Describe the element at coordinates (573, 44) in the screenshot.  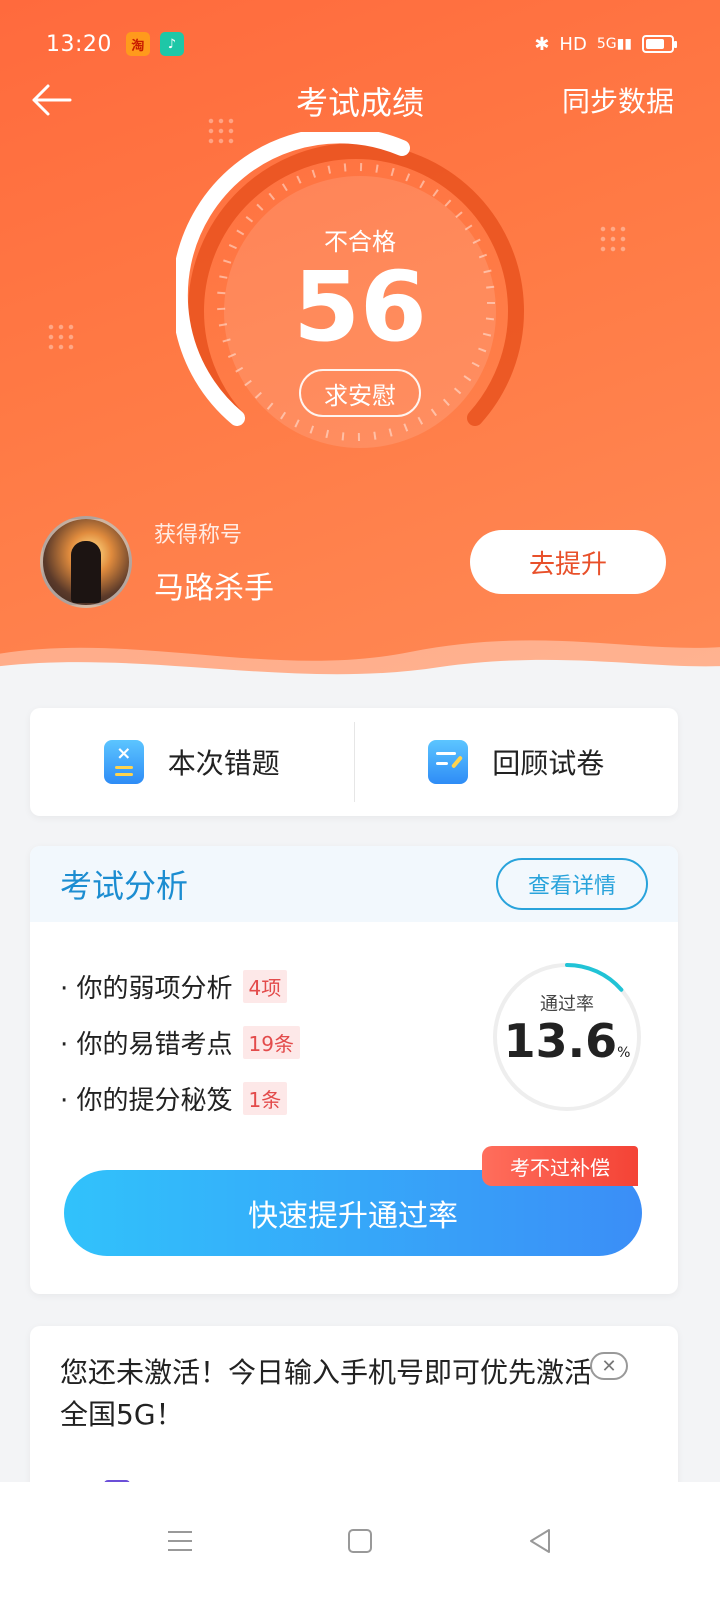
I see `network-label: HD` at that location.